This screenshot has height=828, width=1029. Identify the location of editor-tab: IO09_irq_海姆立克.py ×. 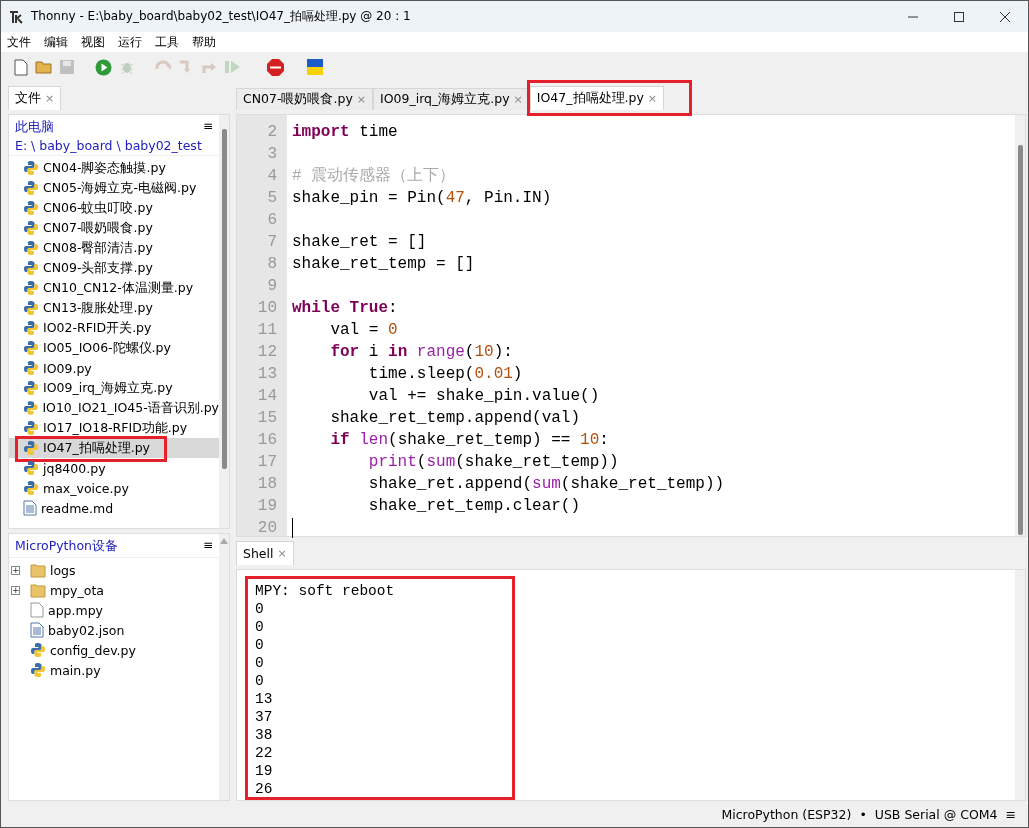
(451, 99).